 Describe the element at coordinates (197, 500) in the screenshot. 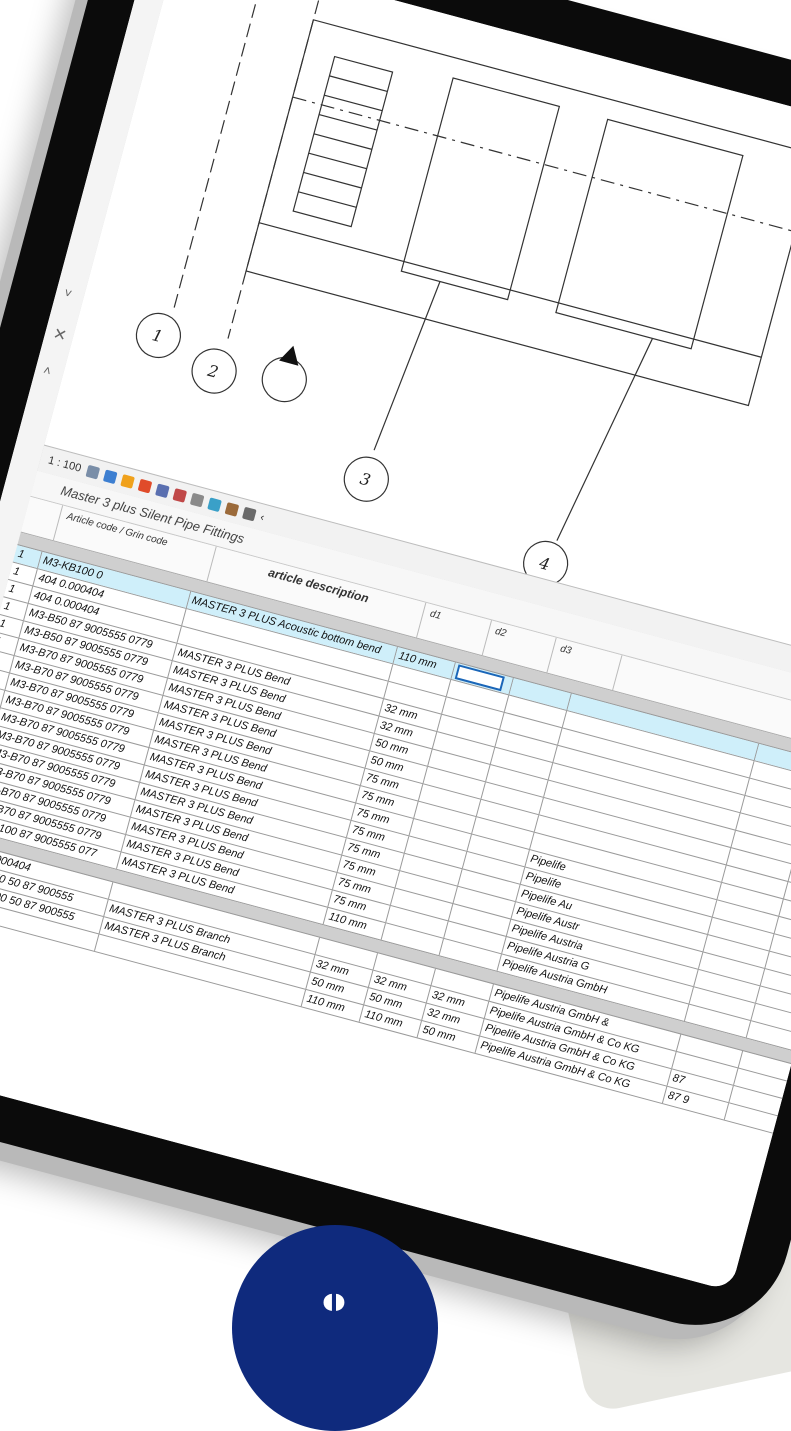

I see `temporary-hide-icon` at that location.